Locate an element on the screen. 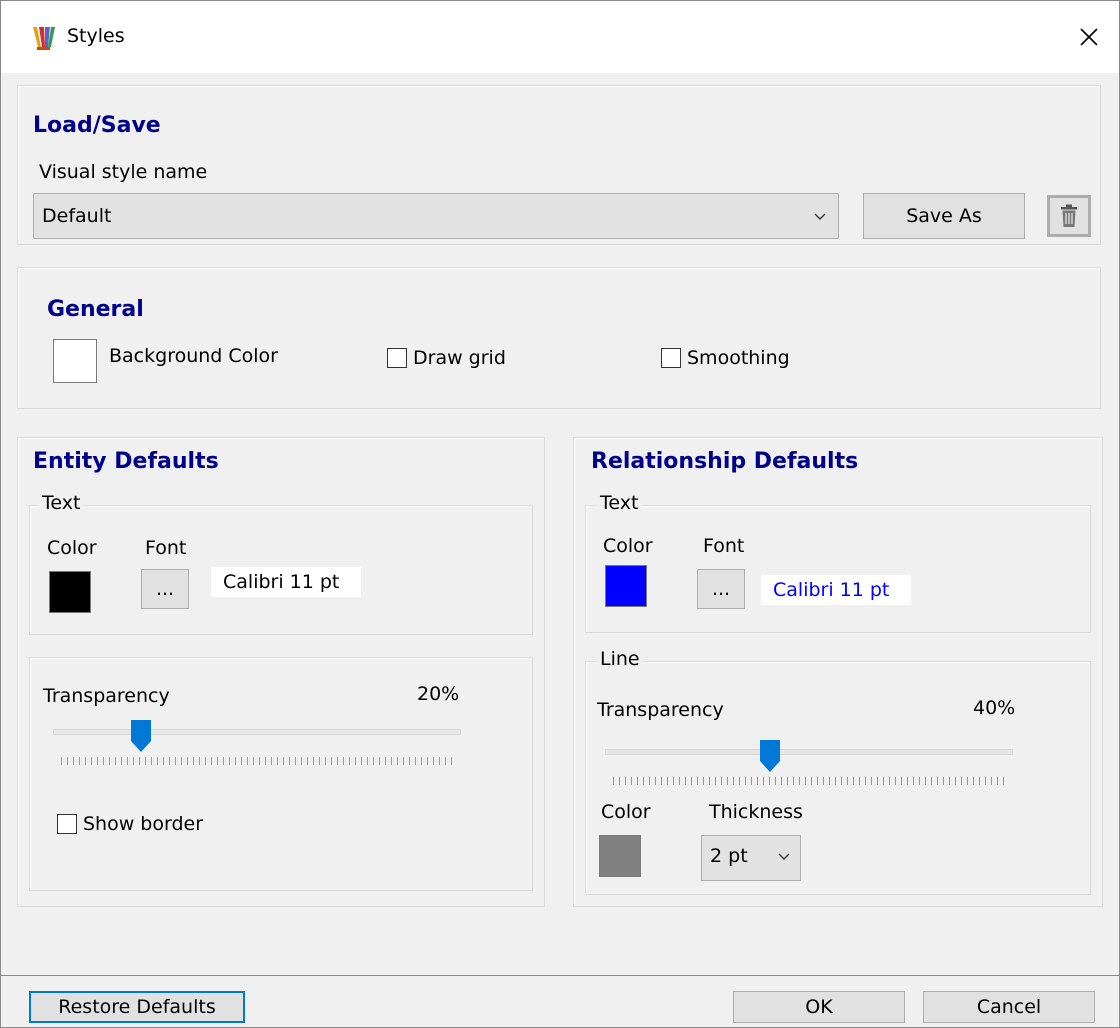 The height and width of the screenshot is (1028, 1120). cancel-label: Cancel is located at coordinates (1009, 1007).